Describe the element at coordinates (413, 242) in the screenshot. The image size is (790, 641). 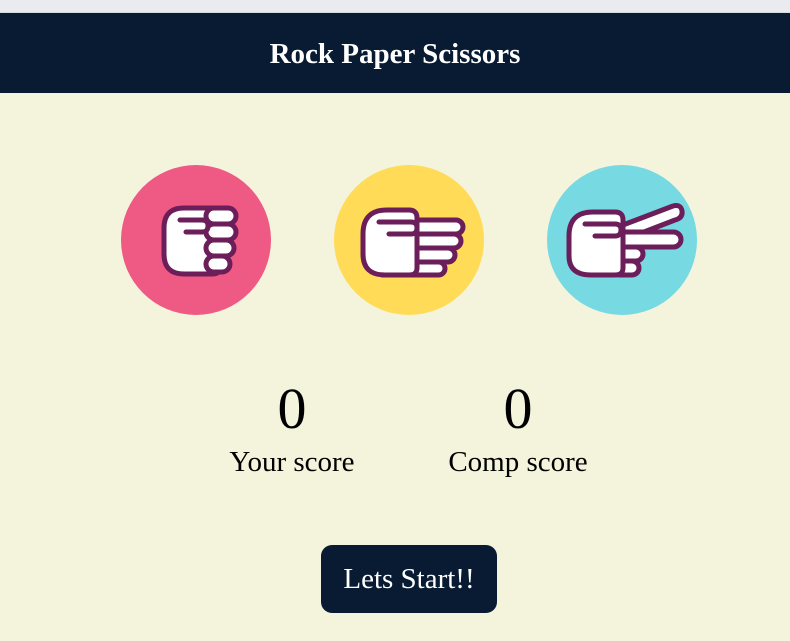
I see `paper-hand-icon` at that location.